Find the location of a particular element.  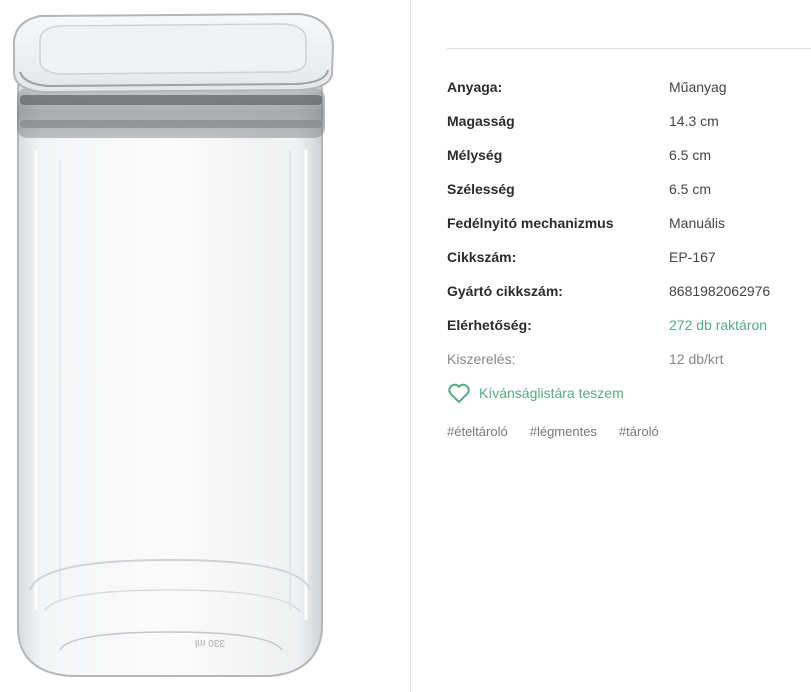

spec-row: Elérhetőség: 272 db raktáron is located at coordinates (629, 325).